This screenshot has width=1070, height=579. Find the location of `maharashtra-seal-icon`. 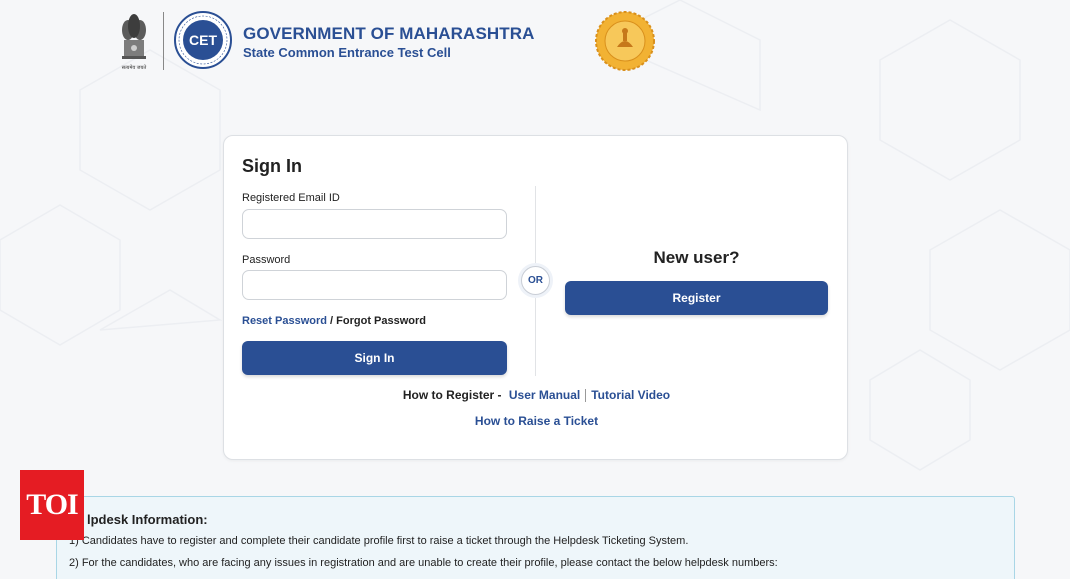

maharashtra-seal-icon is located at coordinates (625, 41).